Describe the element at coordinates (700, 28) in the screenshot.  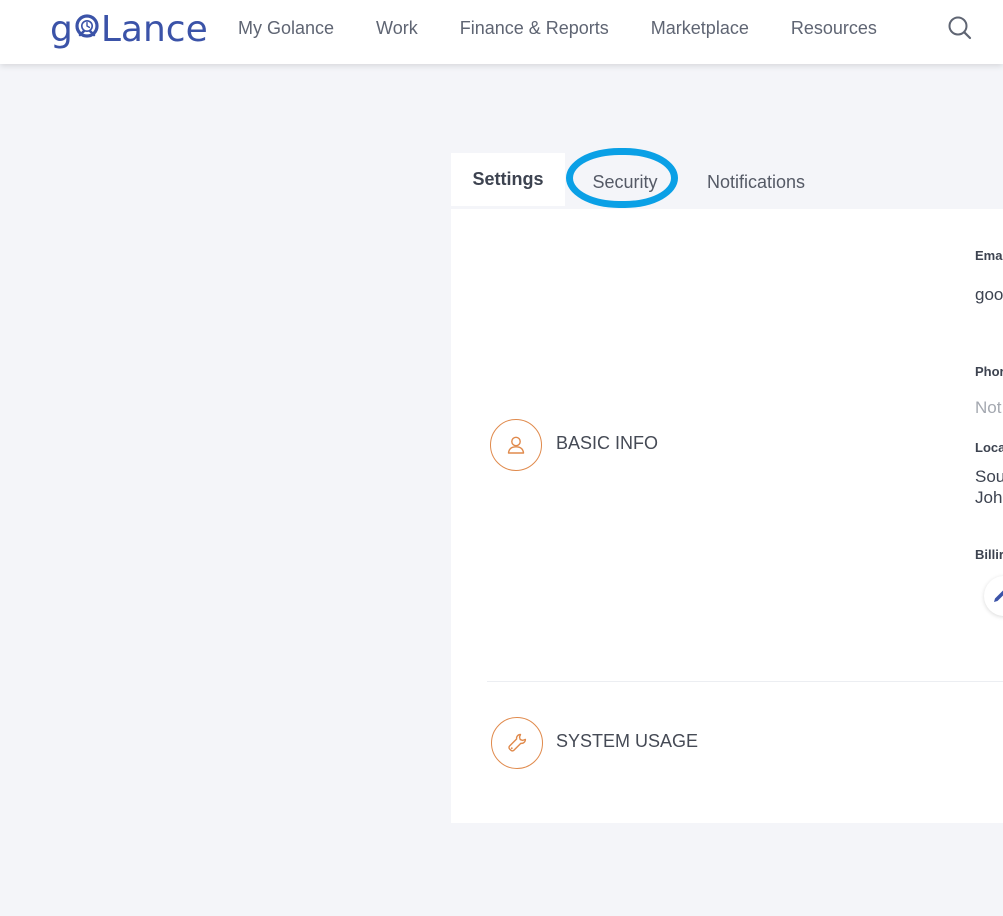
I see `nav-marketplace: Marketplace` at that location.